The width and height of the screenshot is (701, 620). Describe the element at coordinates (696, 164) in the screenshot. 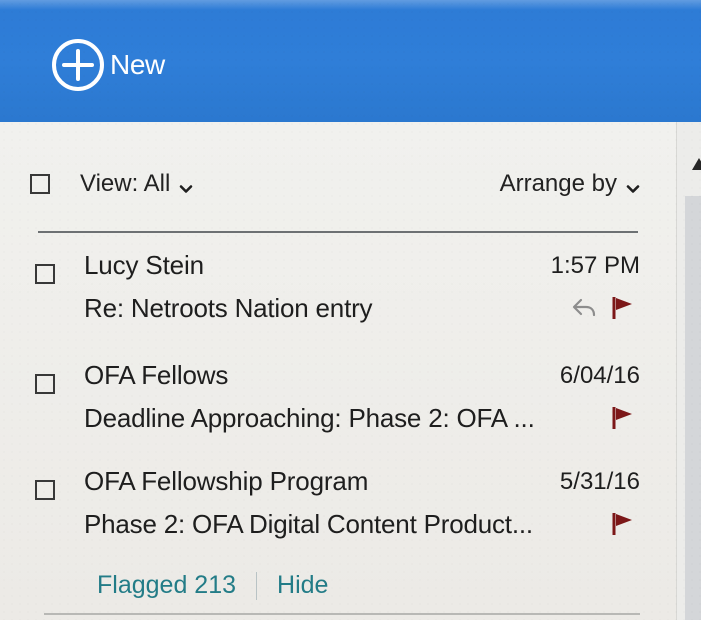

I see `scroll-up-icon` at that location.